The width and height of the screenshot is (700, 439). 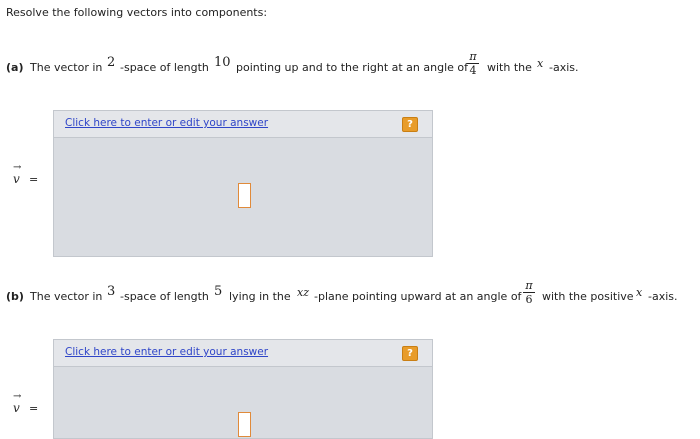 What do you see at coordinates (34, 179) in the screenshot?
I see `equals-sign-a: =` at bounding box center [34, 179].